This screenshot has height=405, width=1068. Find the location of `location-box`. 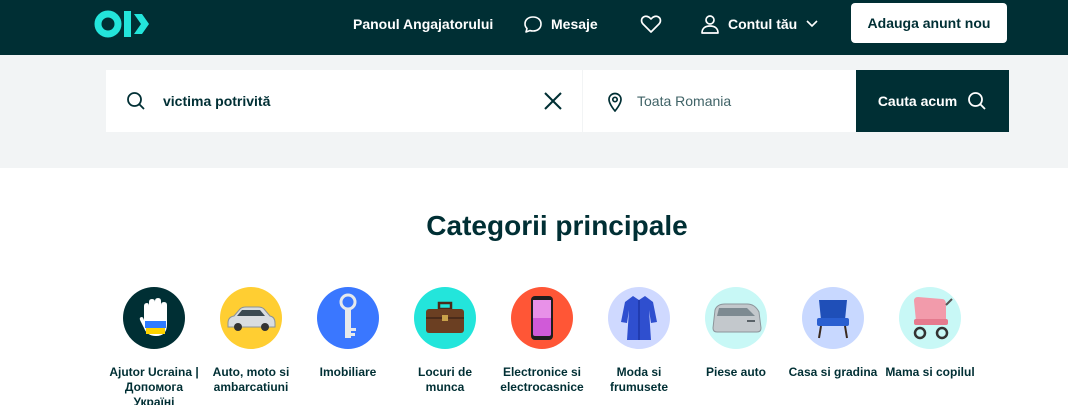

location-box is located at coordinates (719, 101).